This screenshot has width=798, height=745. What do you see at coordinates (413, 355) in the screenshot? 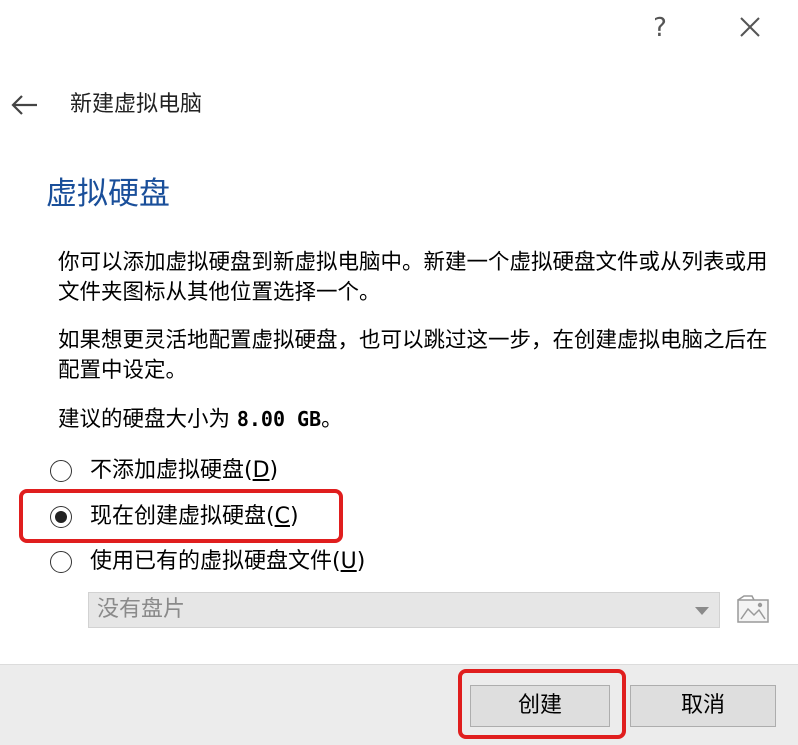
I see `description-paragraph-2: 如果想更灵活地配置虚拟硬盘，也可以跳过这一步，在创建虚拟电脑之后在配置中设定。` at bounding box center [413, 355].